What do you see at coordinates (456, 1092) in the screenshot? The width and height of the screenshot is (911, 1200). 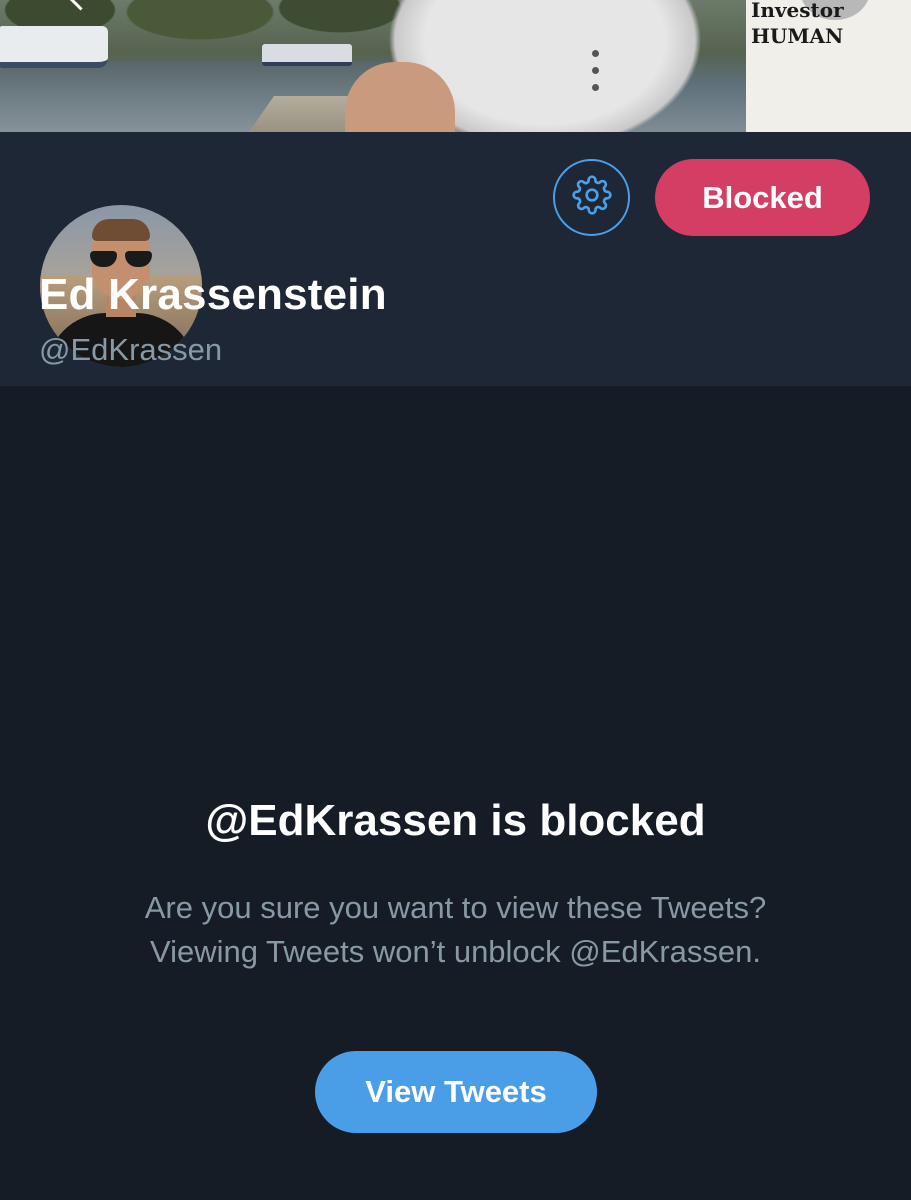 I see `view-tweets-button: View Tweets` at bounding box center [456, 1092].